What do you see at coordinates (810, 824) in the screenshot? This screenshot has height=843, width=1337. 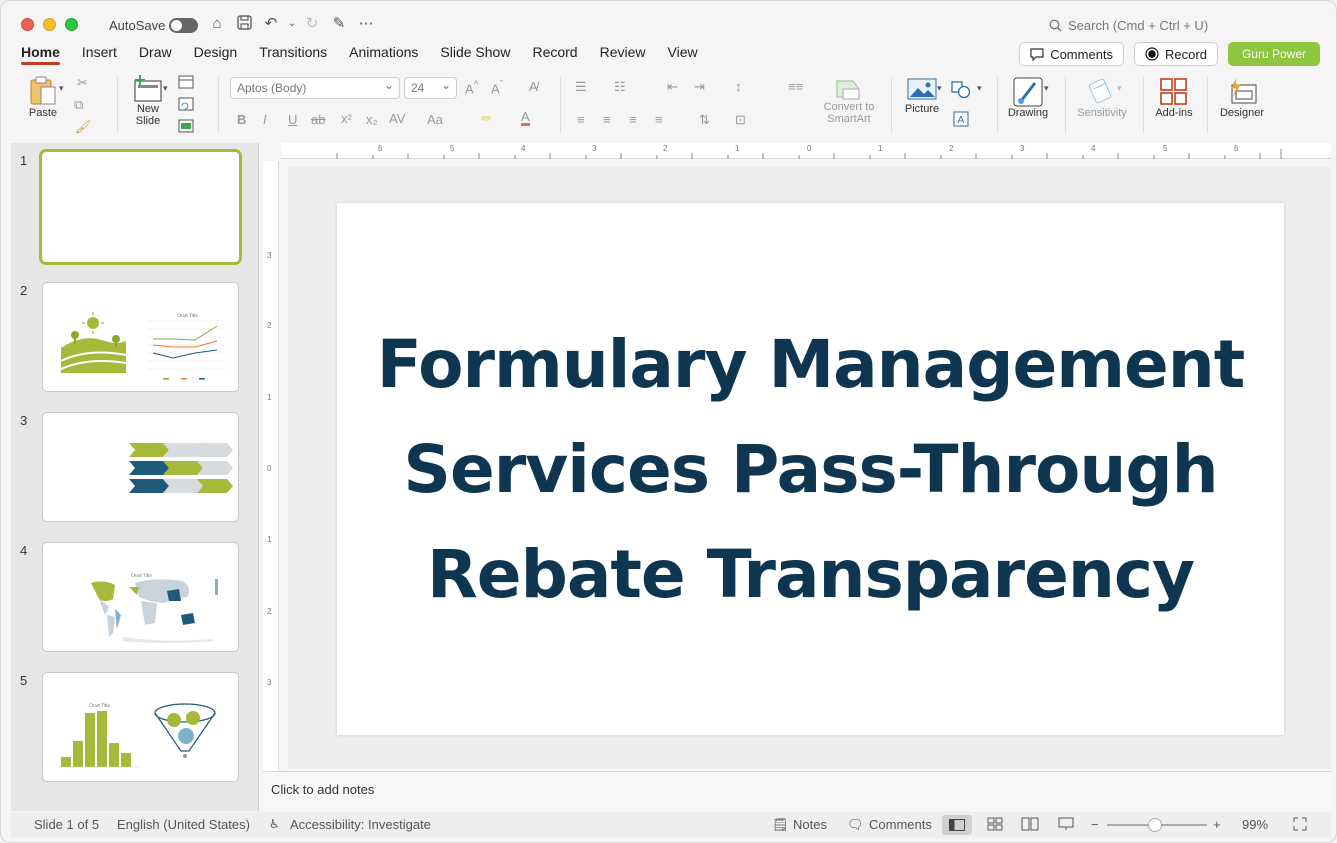 I see `notes-toggle: Notes` at bounding box center [810, 824].